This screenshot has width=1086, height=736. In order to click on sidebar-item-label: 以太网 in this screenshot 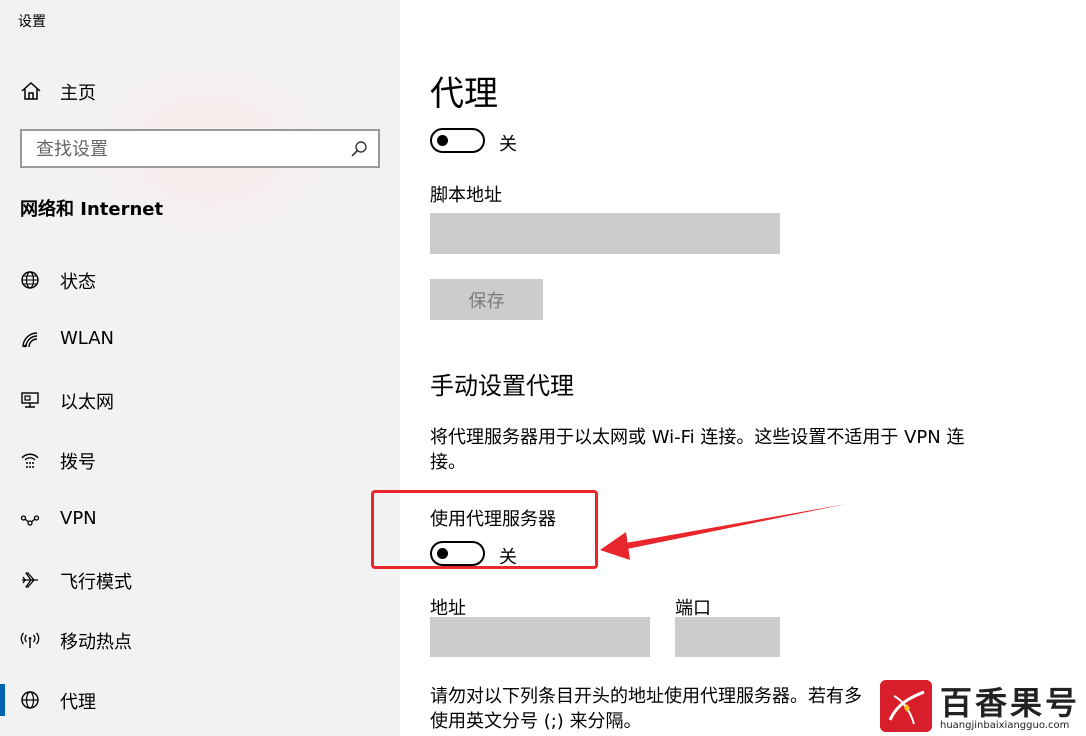, I will do `click(87, 402)`.